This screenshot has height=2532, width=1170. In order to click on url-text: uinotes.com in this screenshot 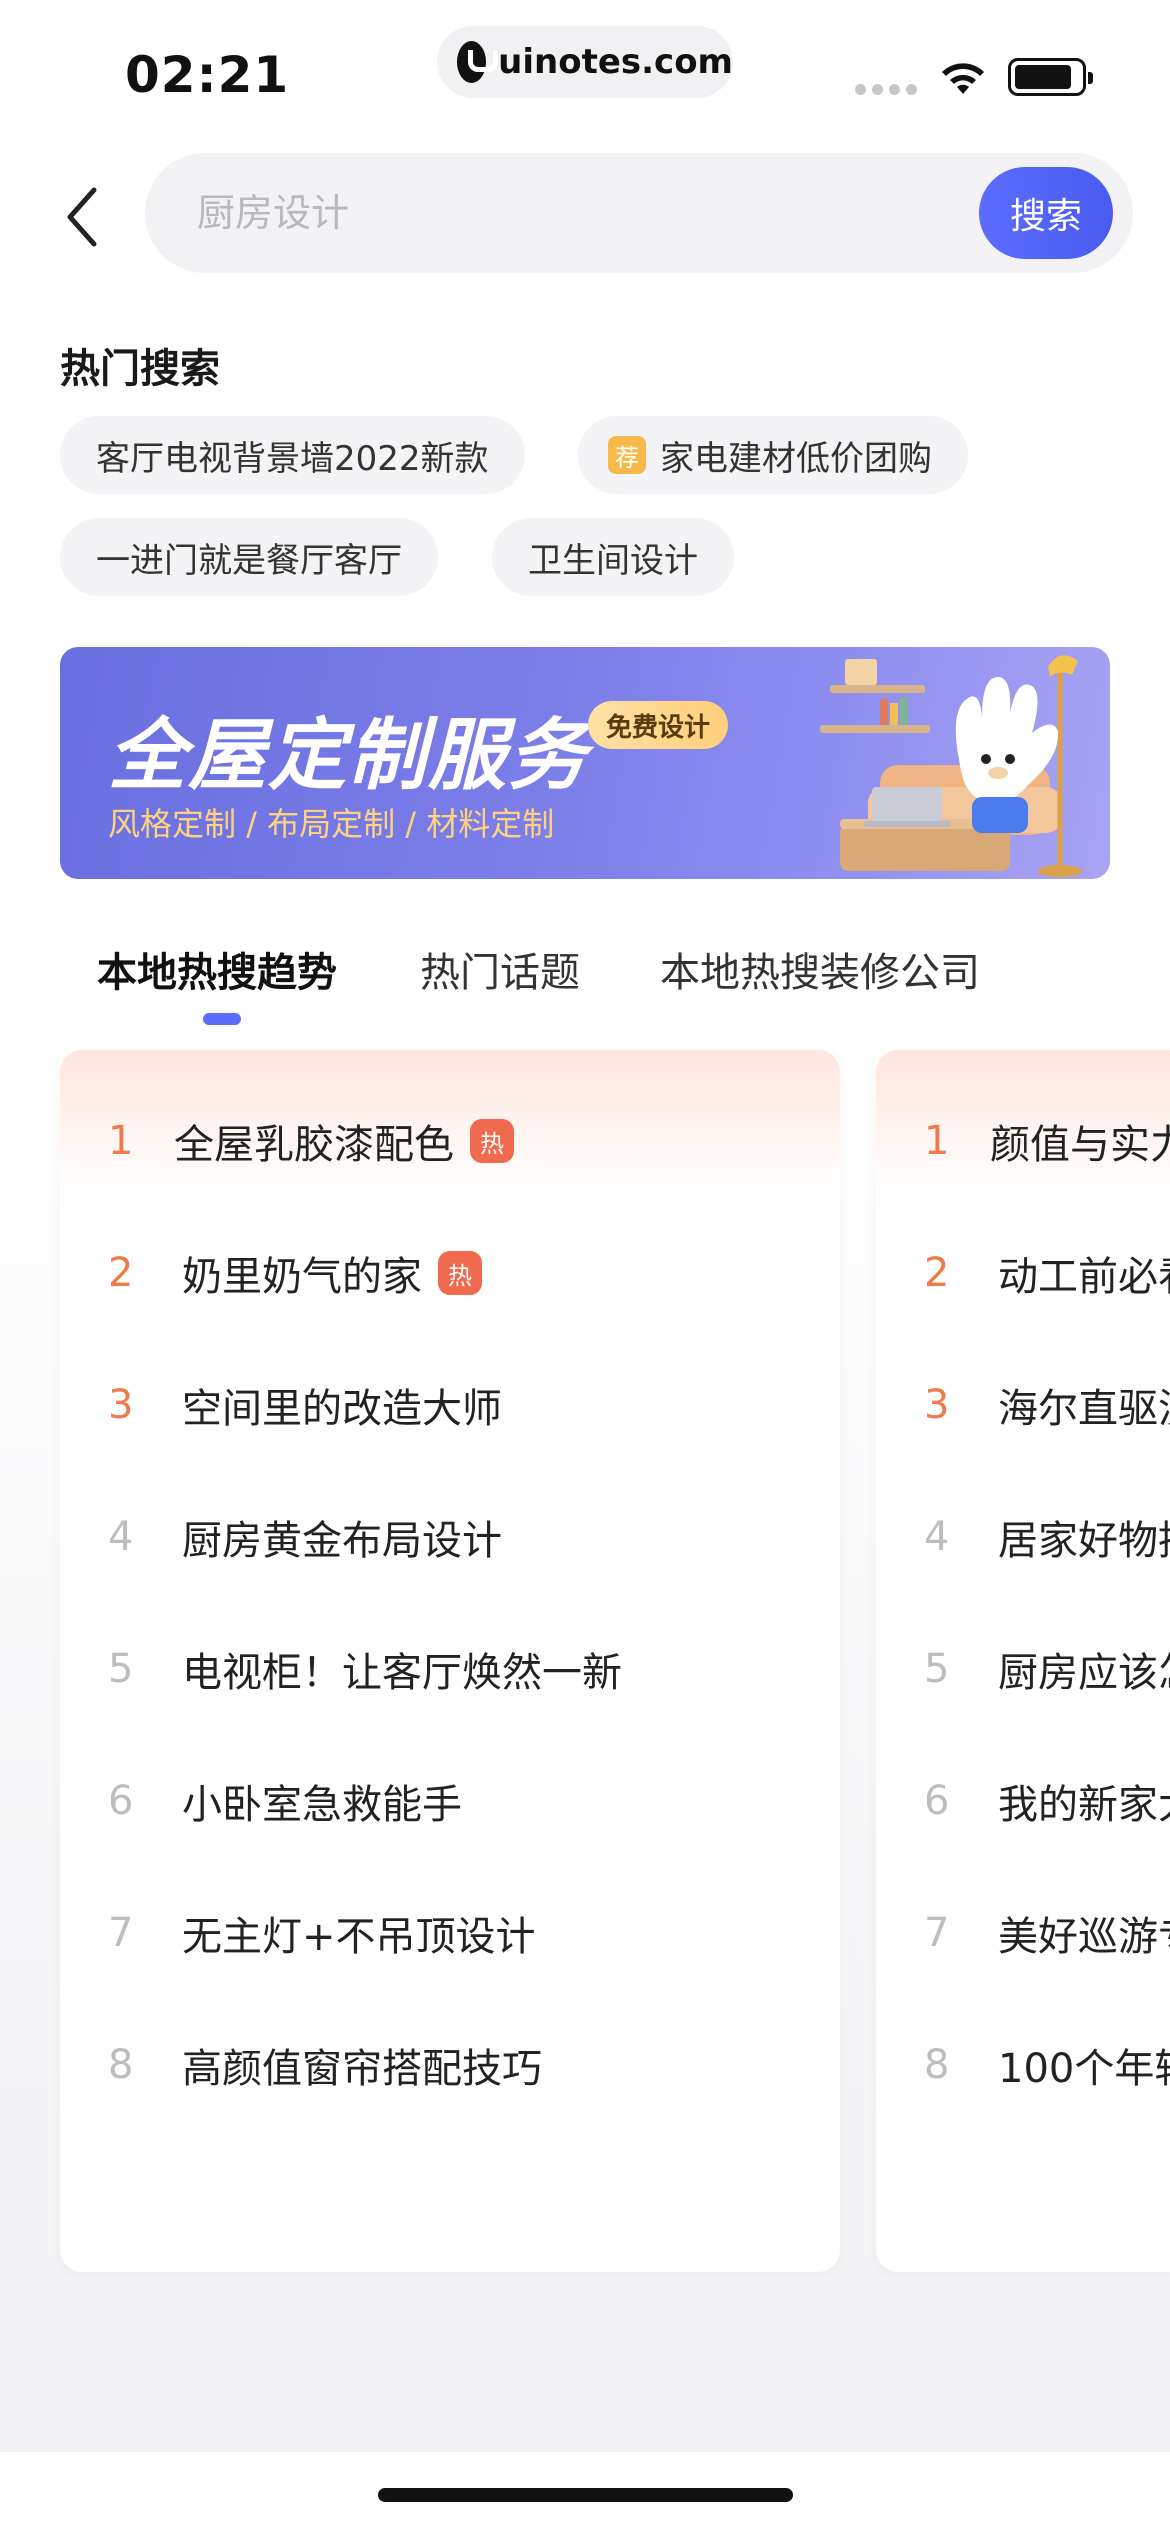, I will do `click(615, 62)`.